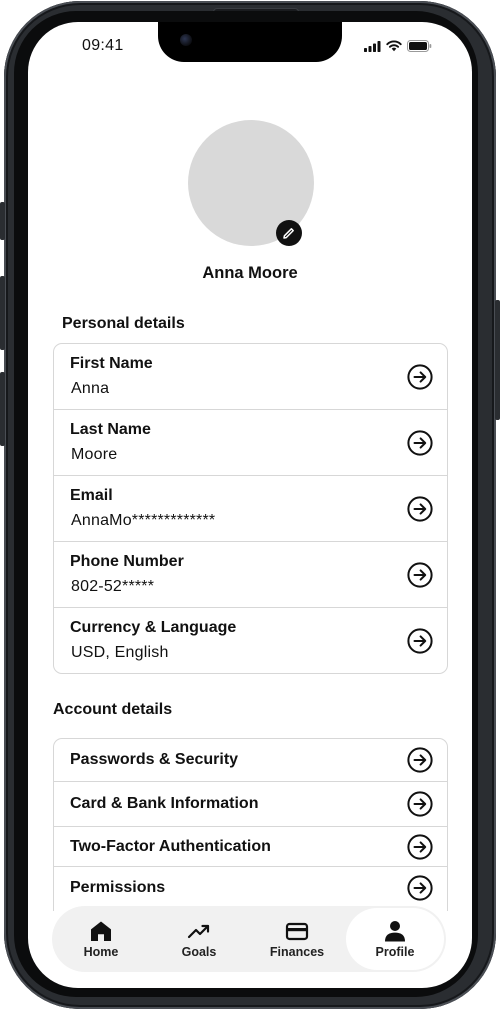  I want to click on cellular-signal-icon, so click(372, 46).